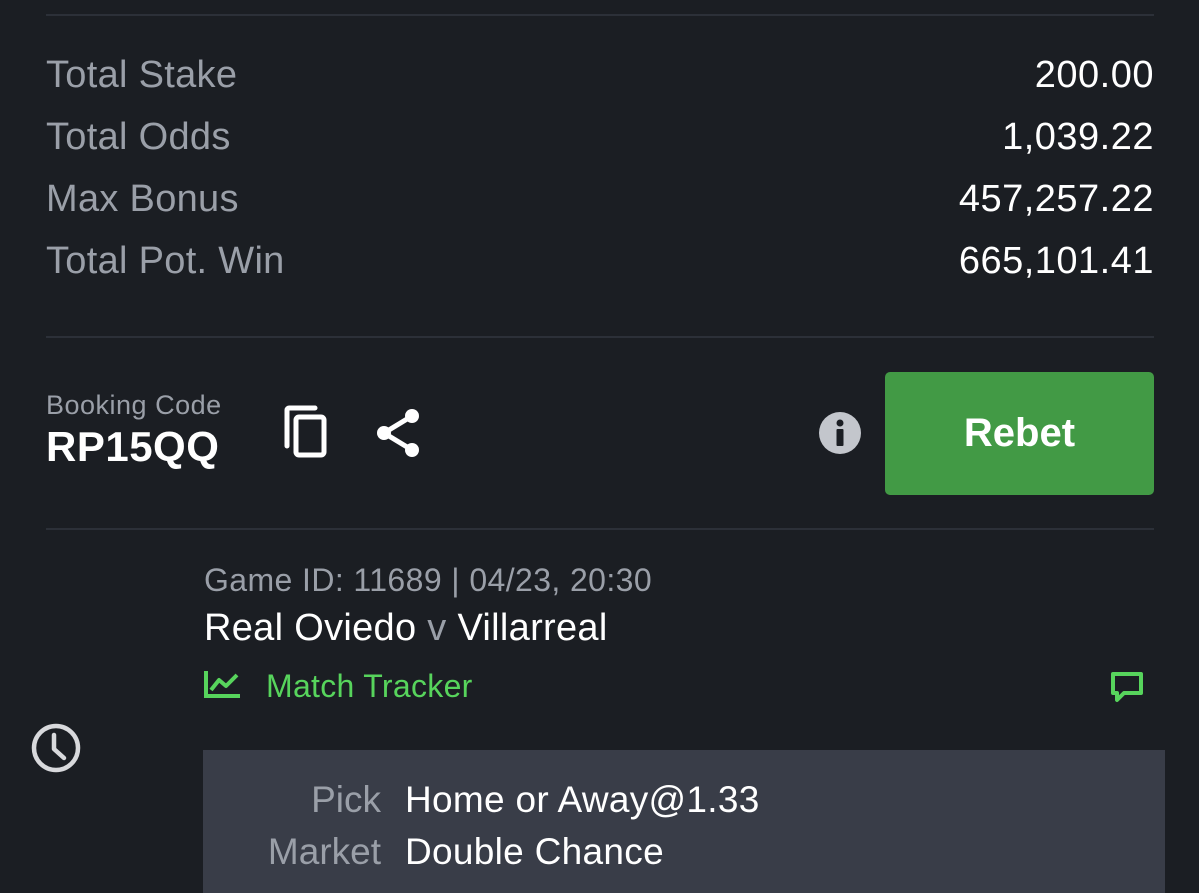  Describe the element at coordinates (600, 15) in the screenshot. I see `top-divider` at that location.